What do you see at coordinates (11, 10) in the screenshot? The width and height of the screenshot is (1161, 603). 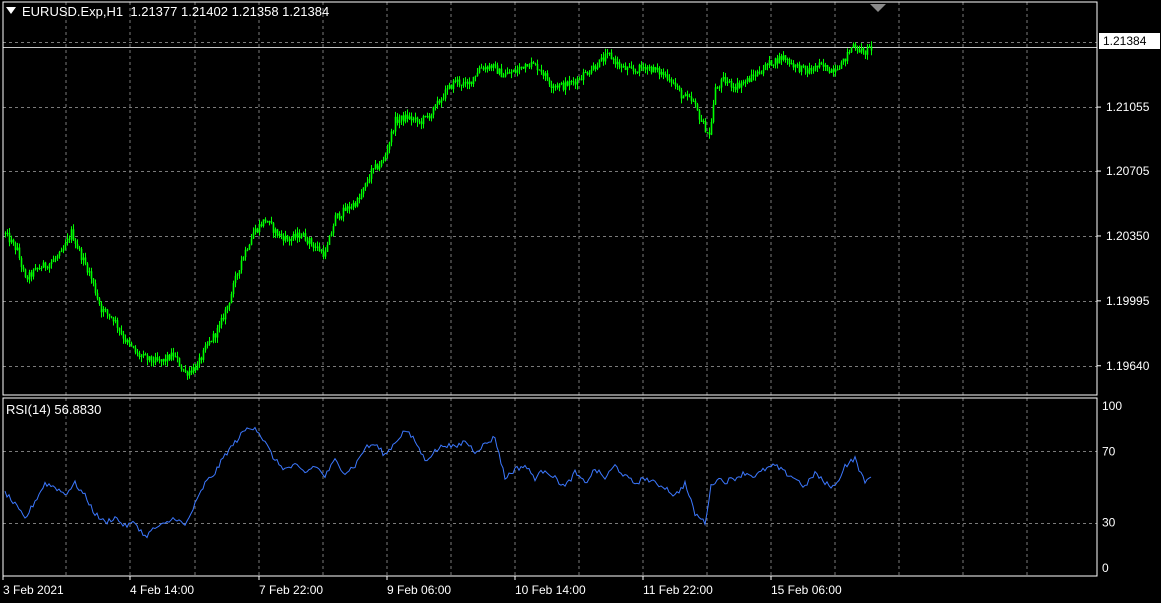 I see `triangle-down-icon` at bounding box center [11, 10].